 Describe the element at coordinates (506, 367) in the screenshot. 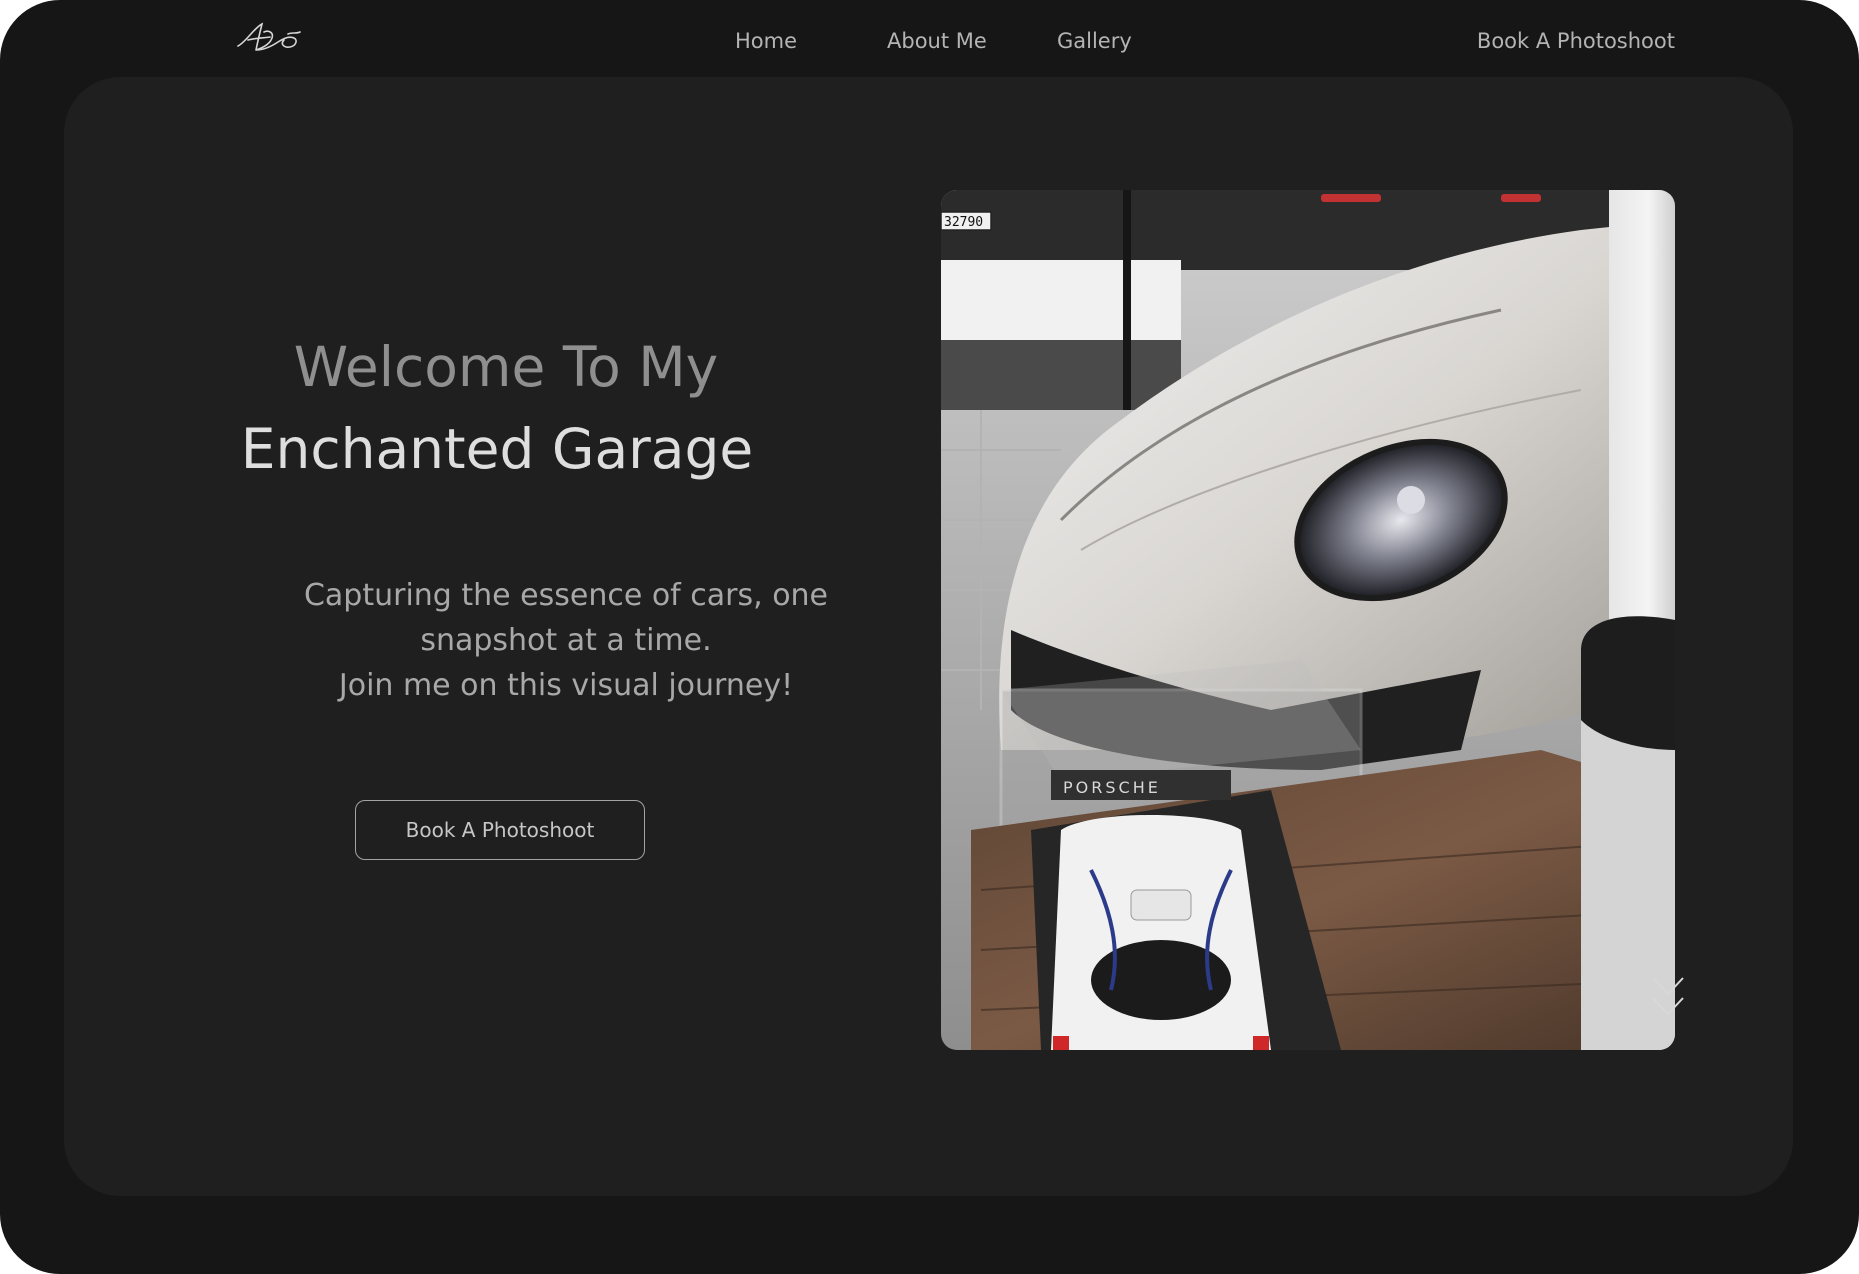

I see `hero-title-welcome: Welcome To My` at that location.